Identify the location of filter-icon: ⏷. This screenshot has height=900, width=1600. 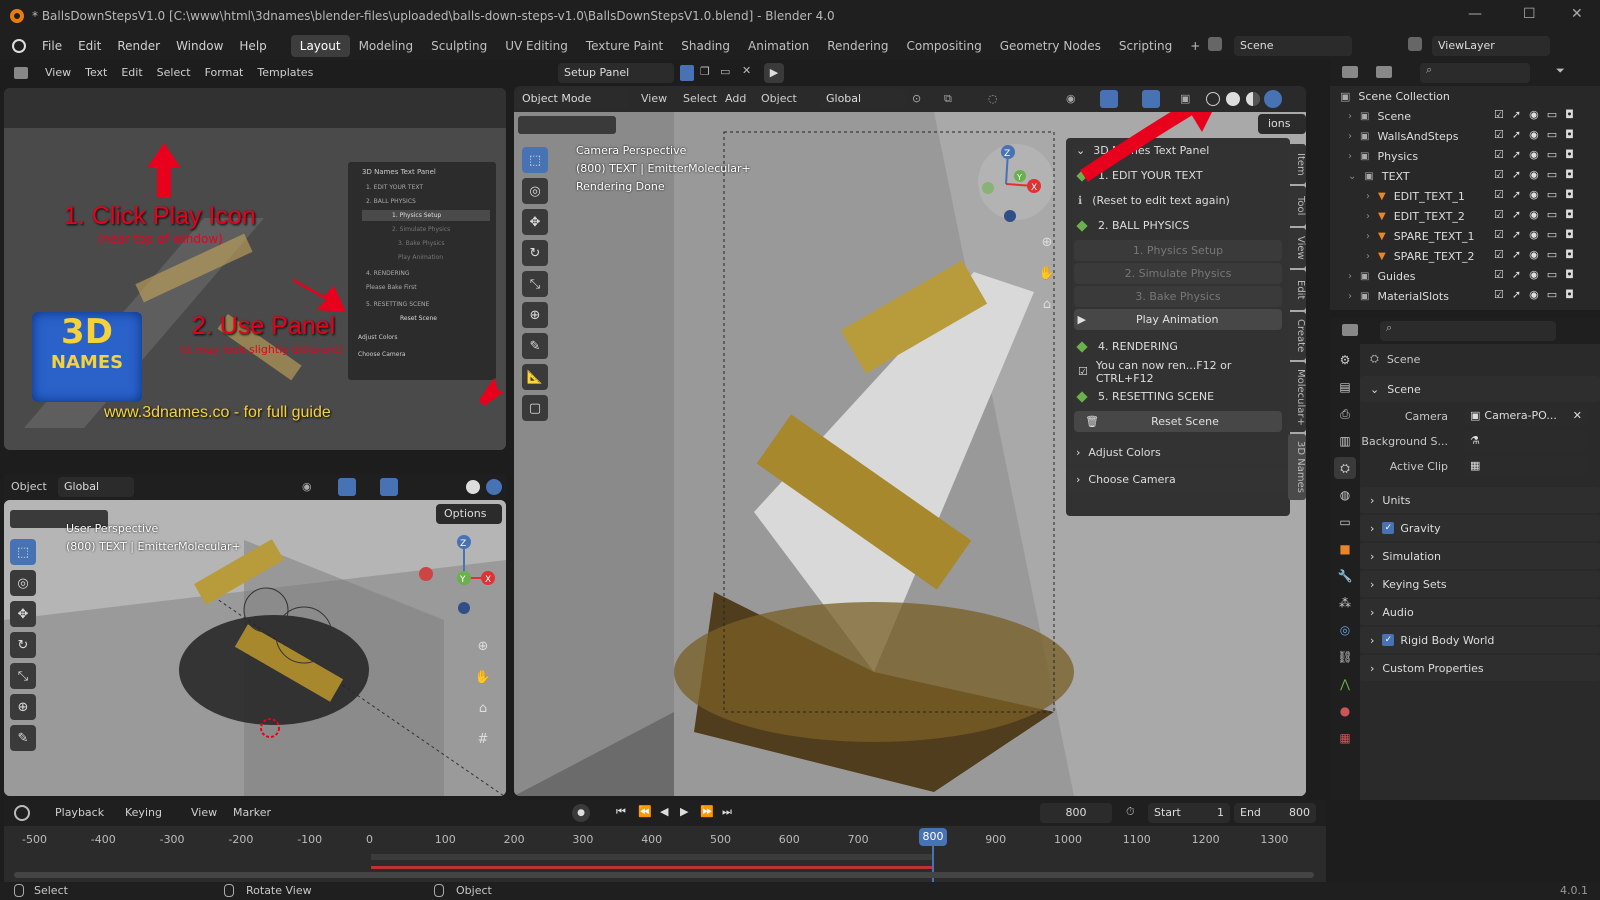
(1560, 71).